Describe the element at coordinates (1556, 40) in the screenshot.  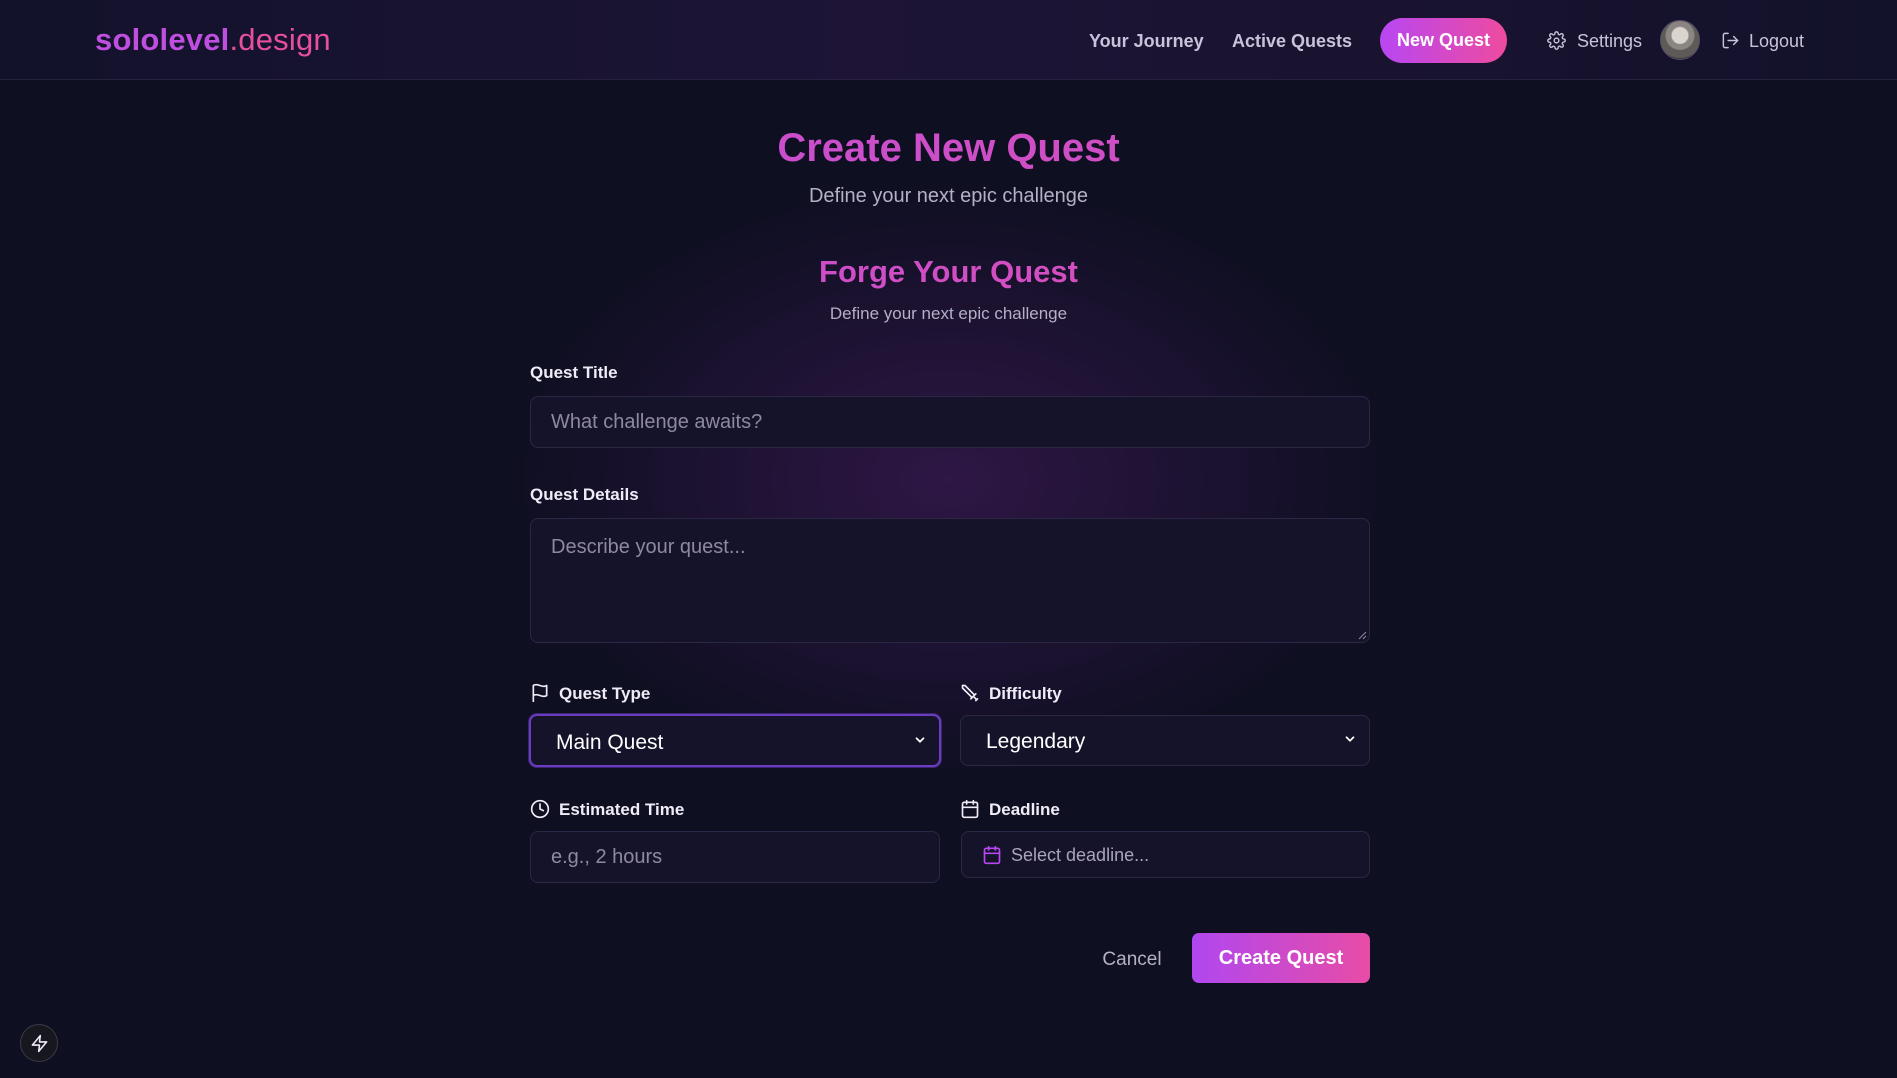
I see `gear-icon` at that location.